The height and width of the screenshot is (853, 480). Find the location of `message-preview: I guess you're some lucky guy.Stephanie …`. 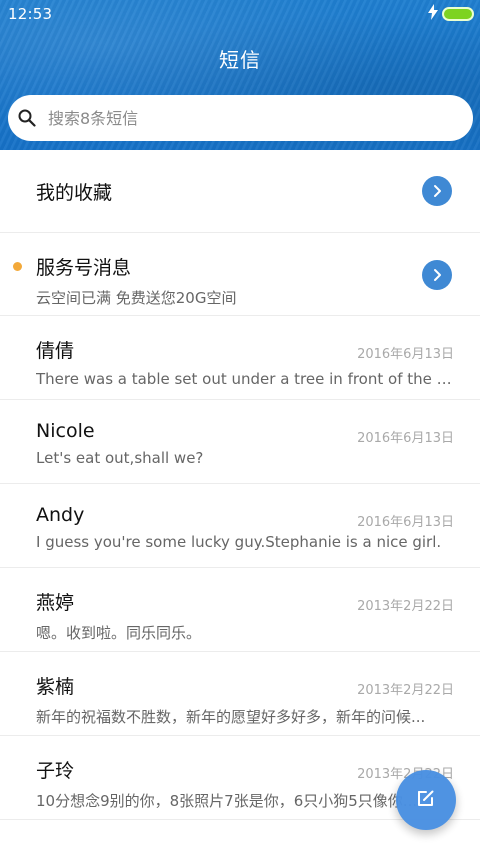

message-preview: I guess you're some lucky guy.Stephanie … is located at coordinates (239, 542).